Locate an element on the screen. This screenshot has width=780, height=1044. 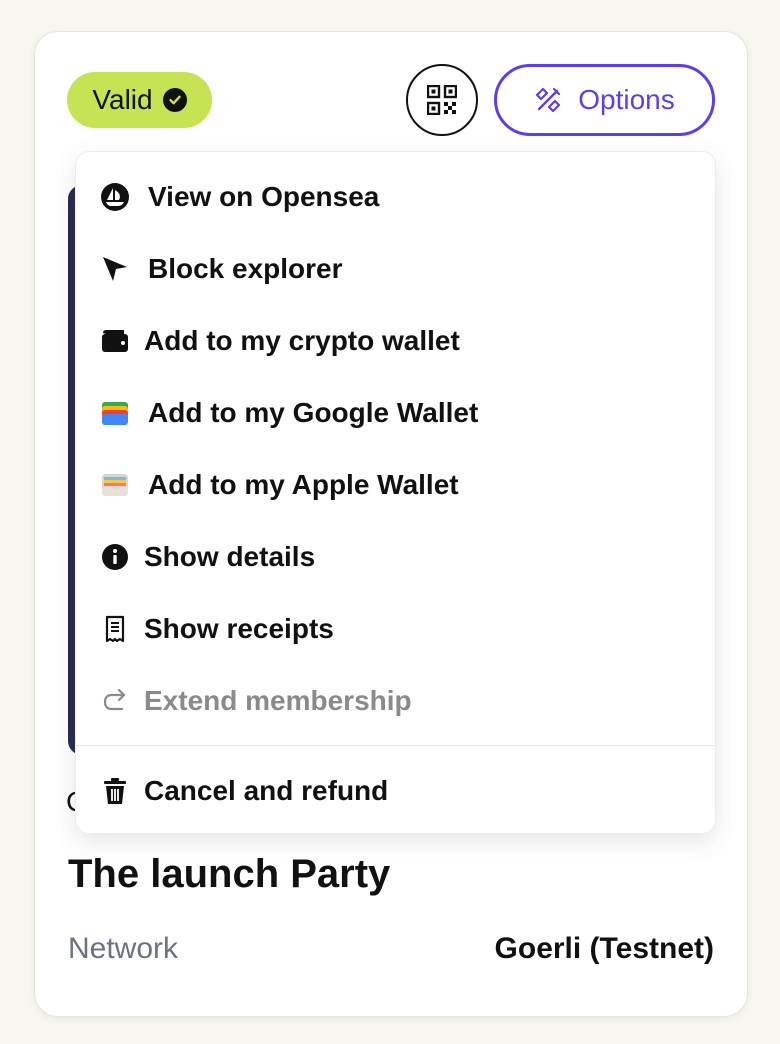
menu-item-show-receipts: Show receipts is located at coordinates (395, 629).